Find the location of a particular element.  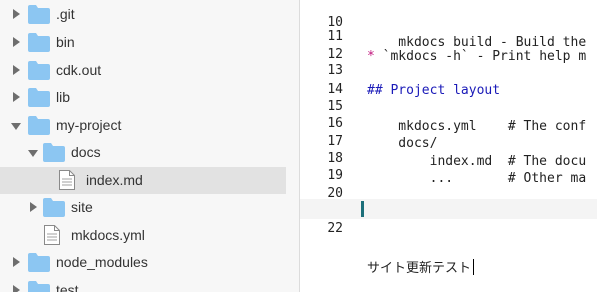

editor-line: 13 ## Project layout is located at coordinates (448, 69).